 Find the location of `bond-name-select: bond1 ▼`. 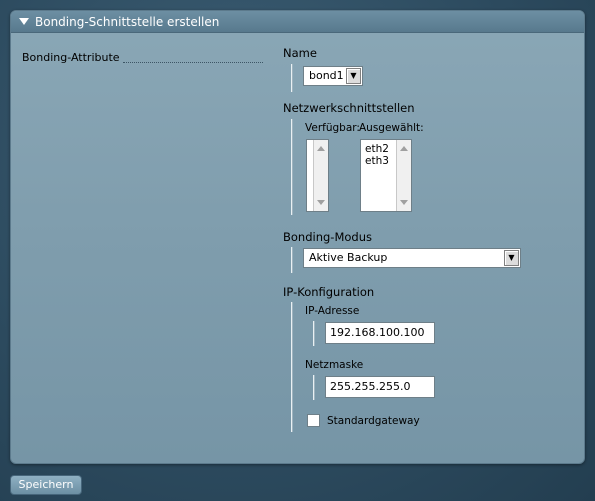

bond-name-select: bond1 ▼ is located at coordinates (333, 76).